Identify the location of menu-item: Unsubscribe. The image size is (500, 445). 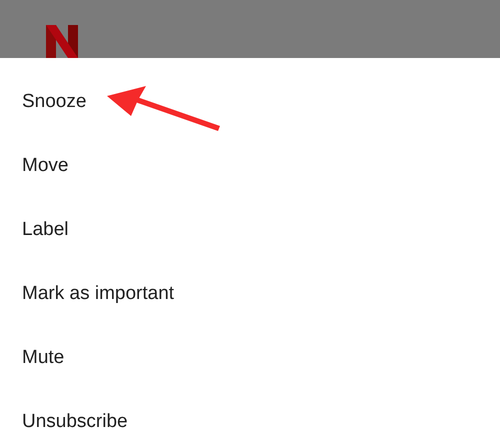
(250, 417).